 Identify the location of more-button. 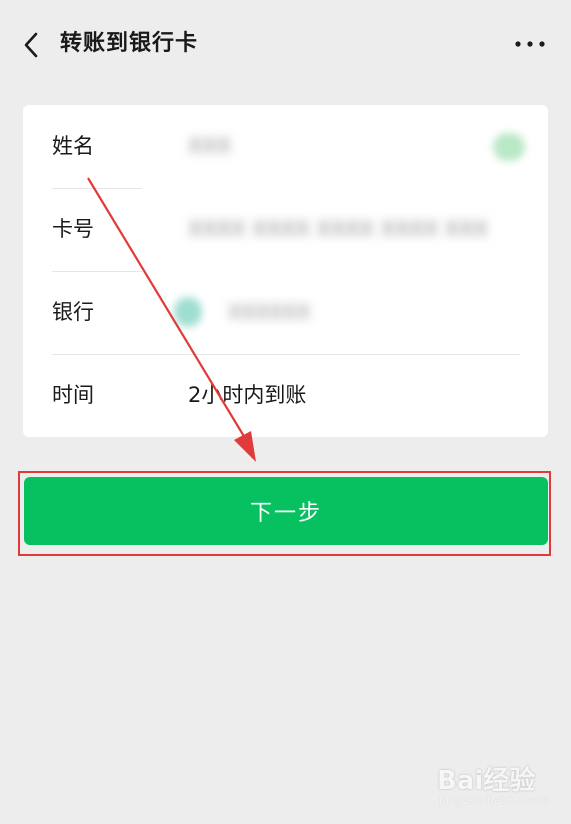
(530, 44).